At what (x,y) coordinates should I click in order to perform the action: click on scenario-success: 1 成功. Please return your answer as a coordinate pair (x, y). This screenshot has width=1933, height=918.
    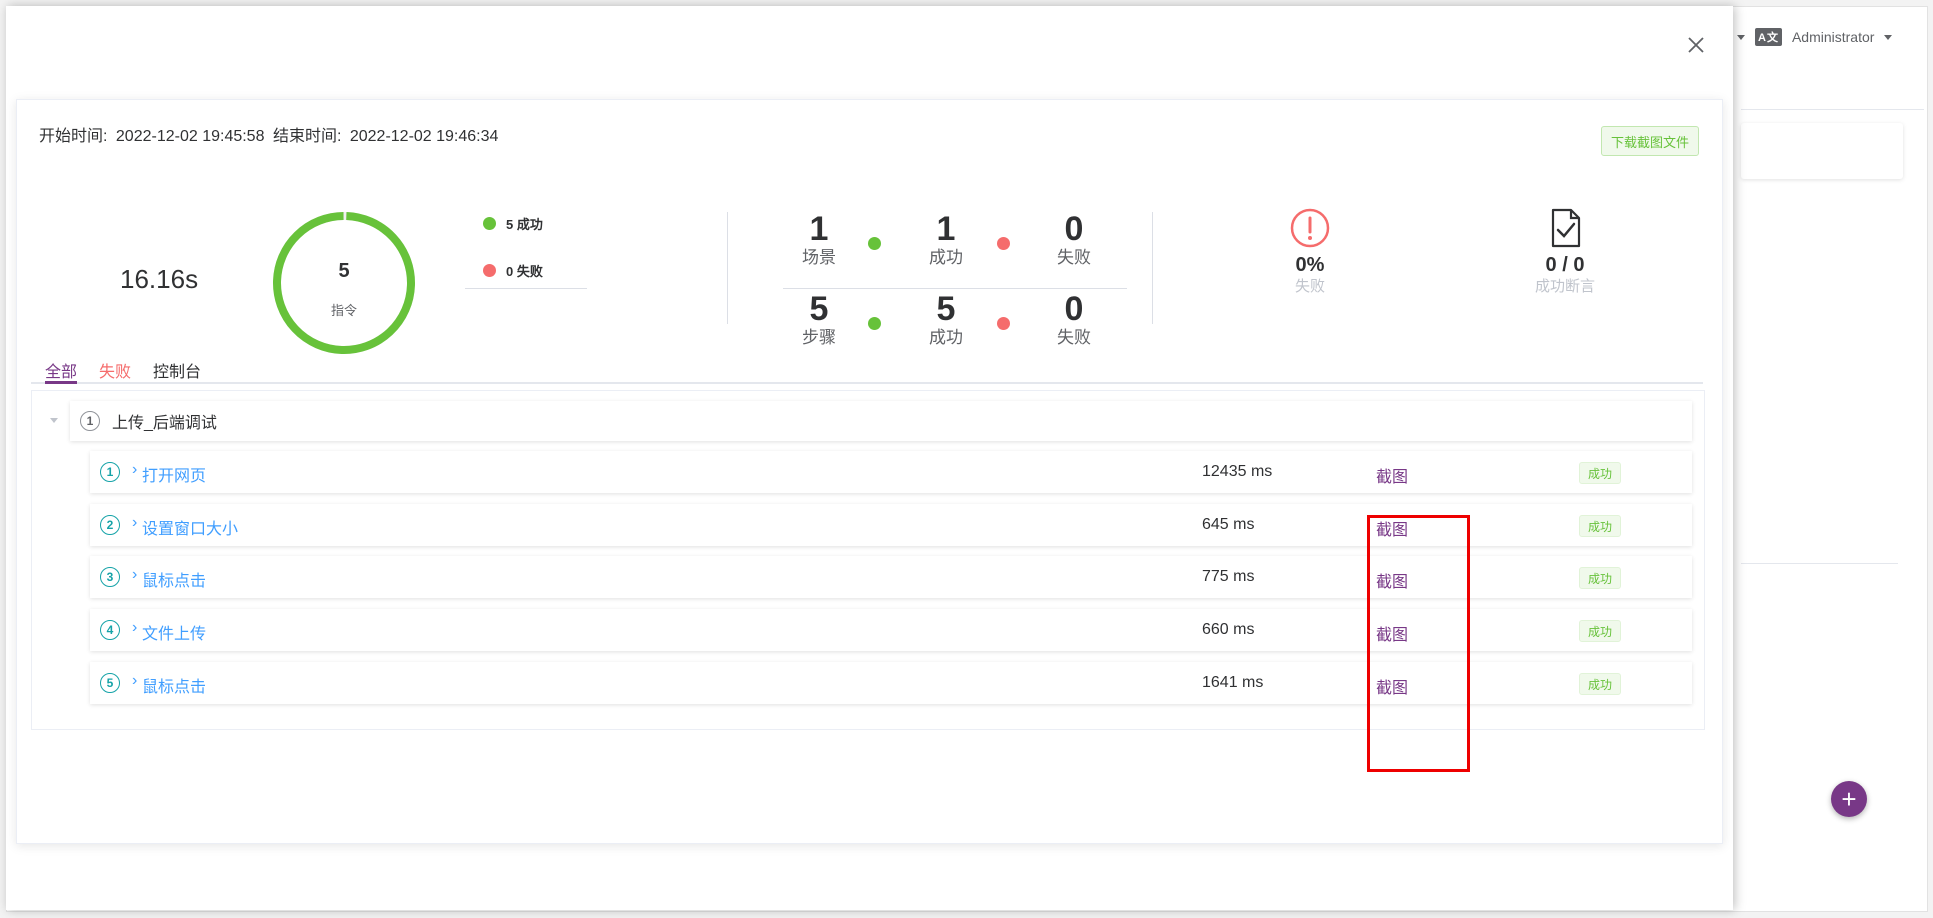
    Looking at the image, I should click on (946, 239).